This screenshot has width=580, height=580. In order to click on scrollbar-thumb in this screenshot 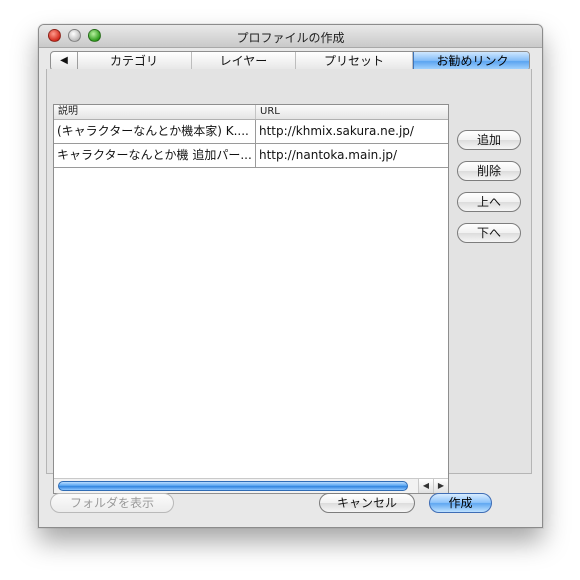, I will do `click(233, 486)`.